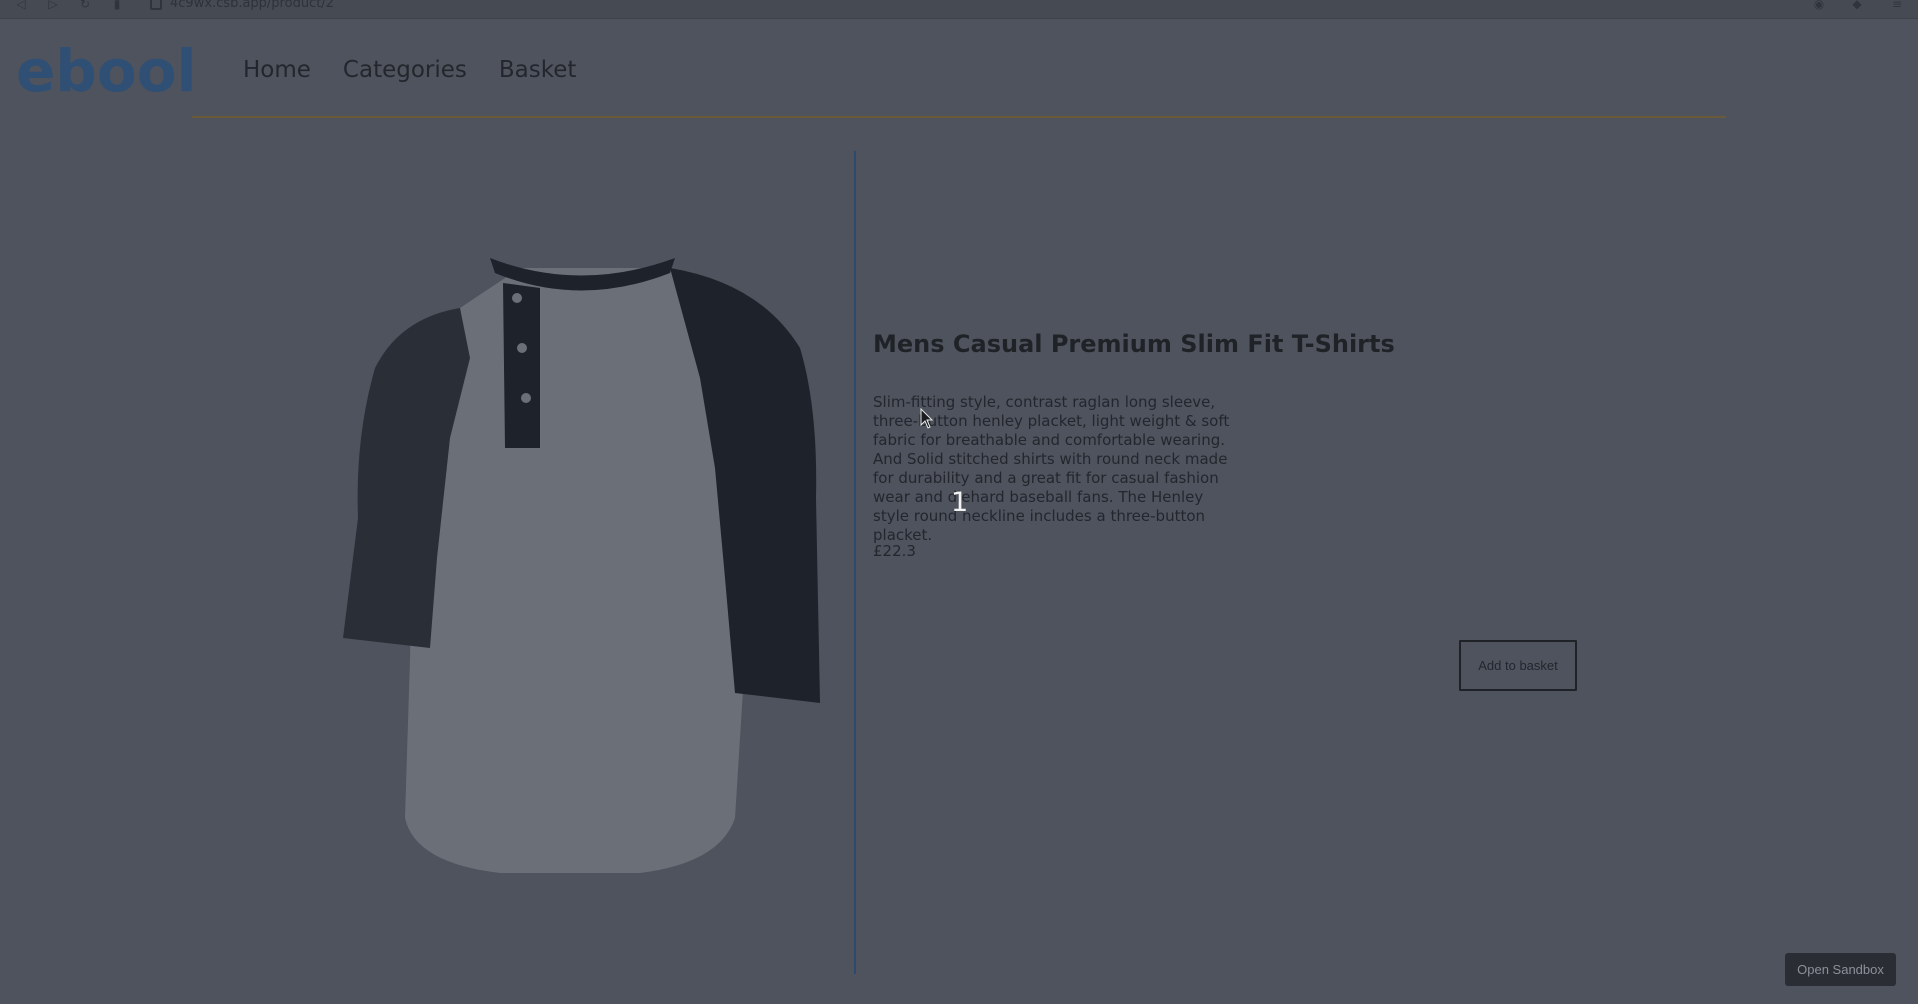  What do you see at coordinates (1819, 6) in the screenshot?
I see `account-icon: ◉` at bounding box center [1819, 6].